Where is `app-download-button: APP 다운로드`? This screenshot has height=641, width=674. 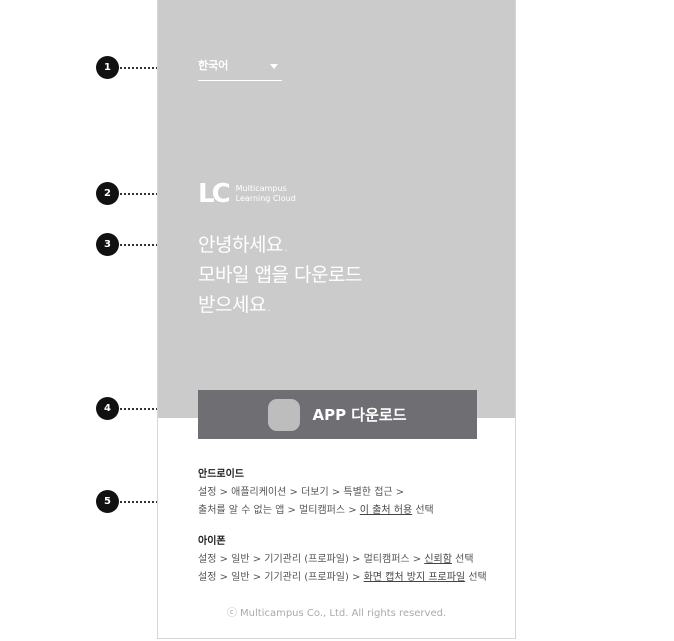
app-download-button: APP 다운로드 is located at coordinates (337, 414).